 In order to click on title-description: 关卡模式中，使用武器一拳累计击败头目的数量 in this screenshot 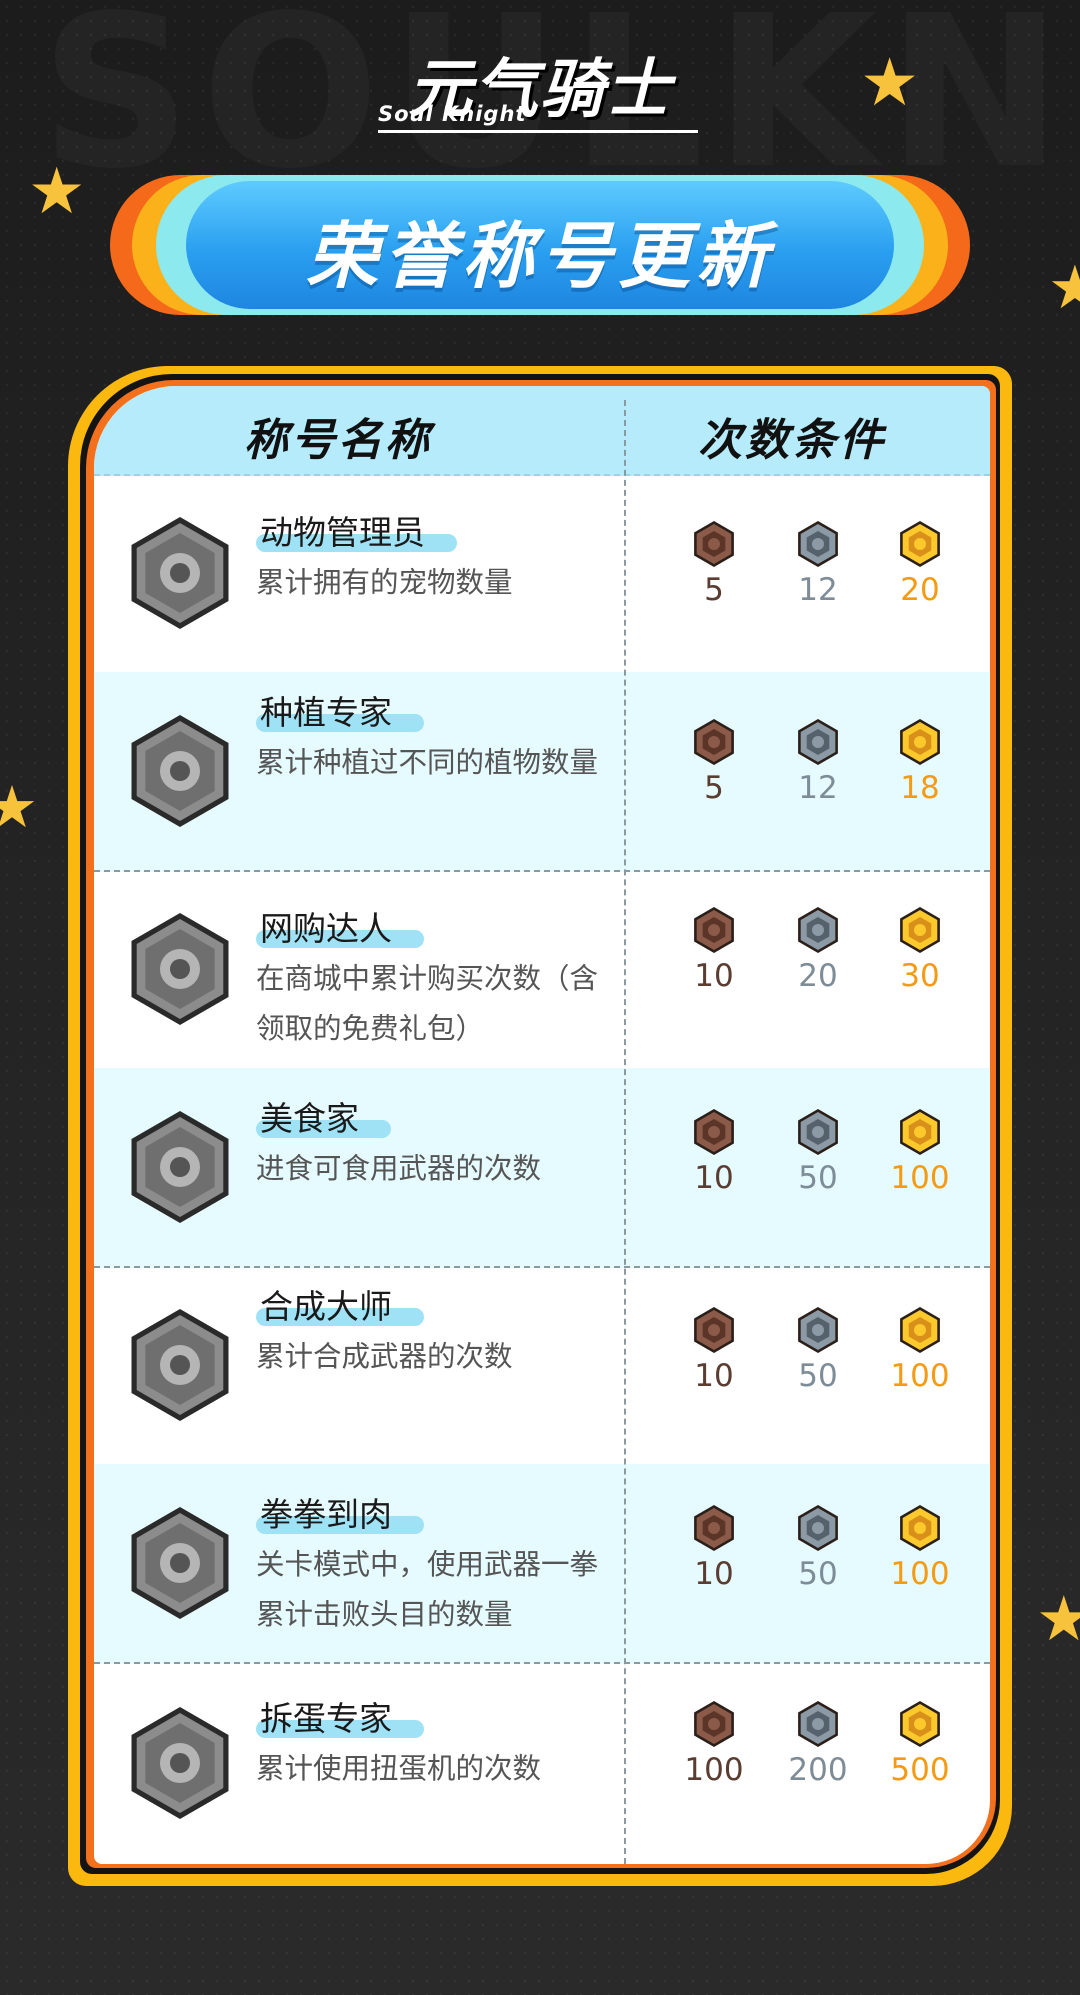, I will do `click(427, 1589)`.